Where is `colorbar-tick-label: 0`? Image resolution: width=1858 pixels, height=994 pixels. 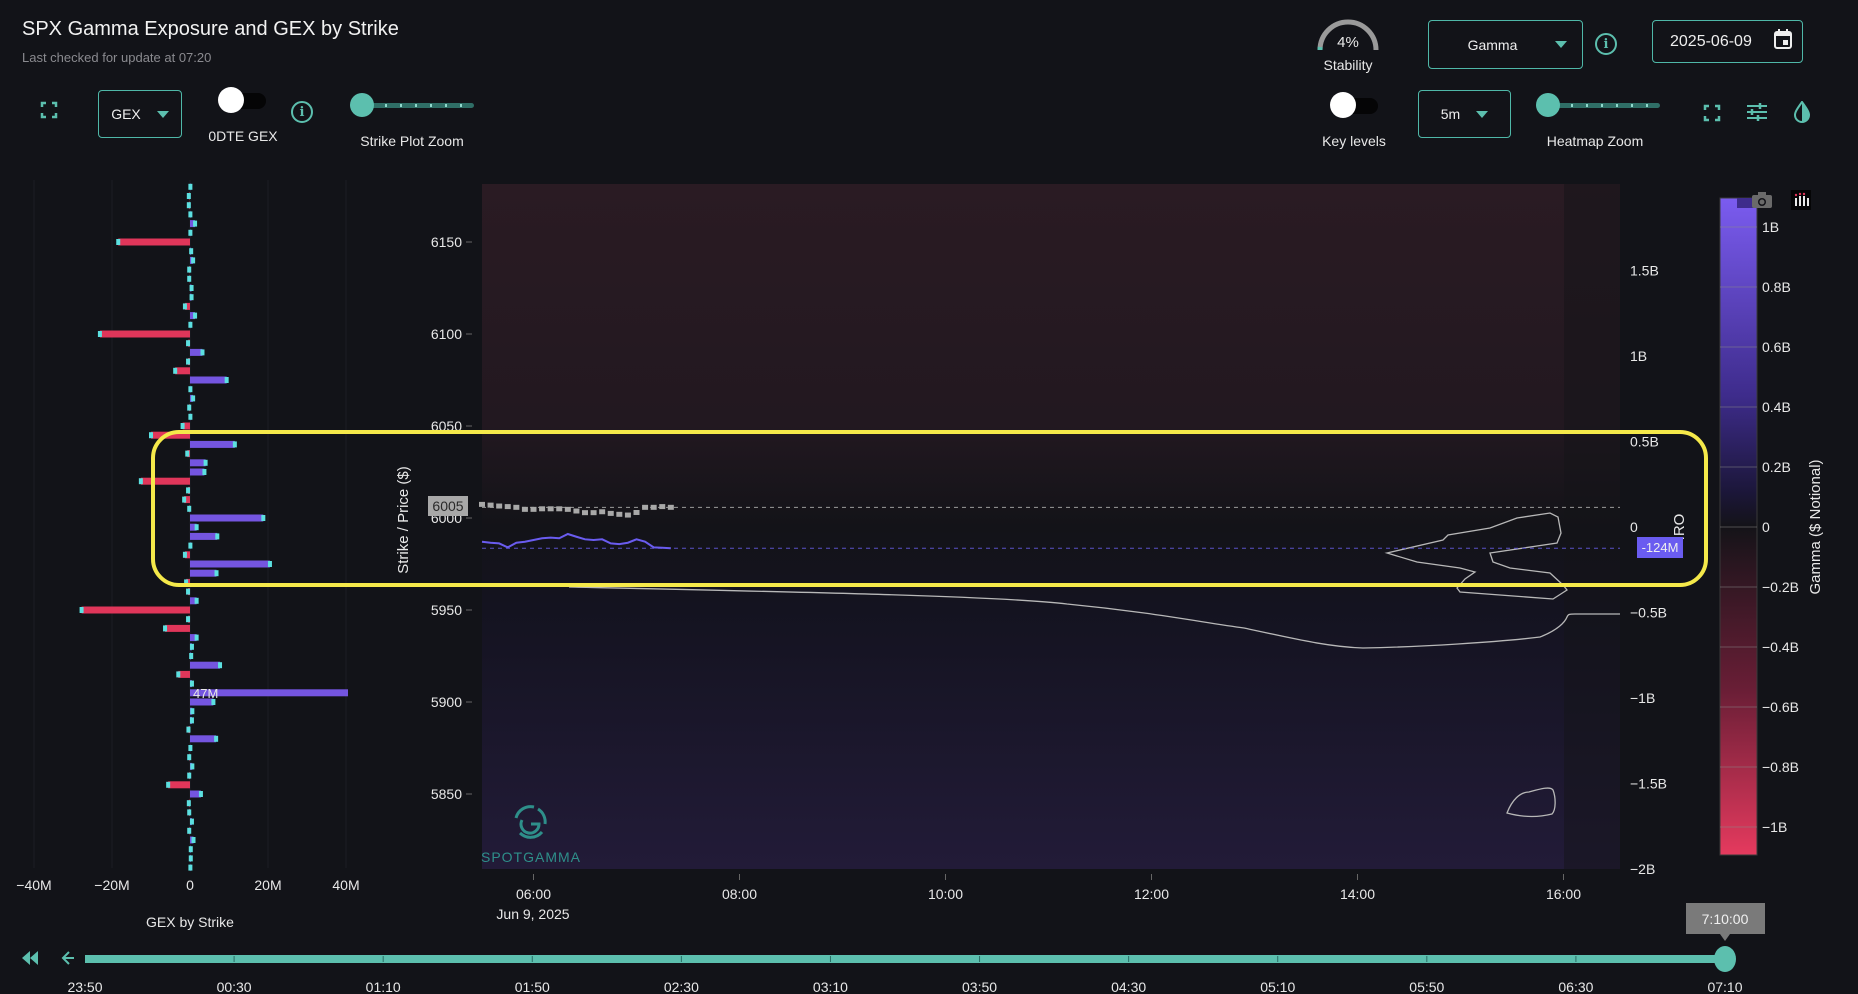
colorbar-tick-label: 0 is located at coordinates (1766, 527).